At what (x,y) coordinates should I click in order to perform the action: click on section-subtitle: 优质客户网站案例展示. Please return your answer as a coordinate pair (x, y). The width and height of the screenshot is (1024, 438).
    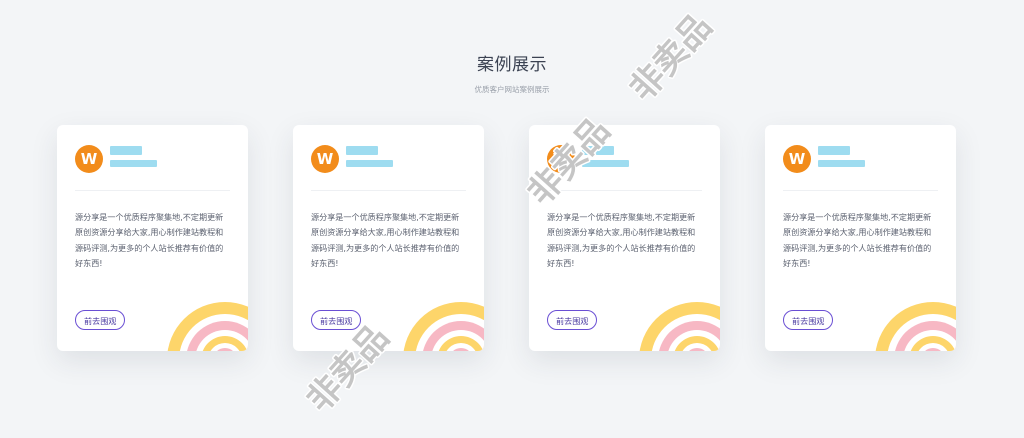
    Looking at the image, I should click on (512, 89).